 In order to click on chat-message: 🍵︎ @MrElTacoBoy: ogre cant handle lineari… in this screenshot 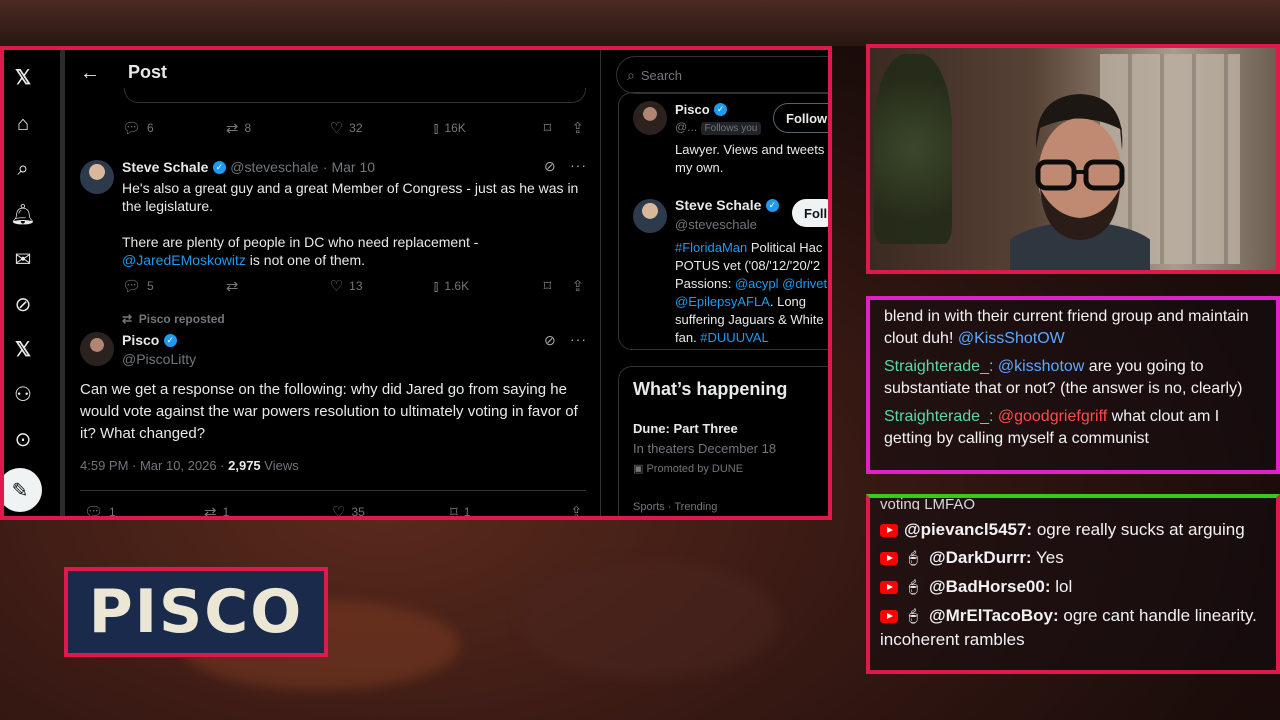, I will do `click(1073, 627)`.